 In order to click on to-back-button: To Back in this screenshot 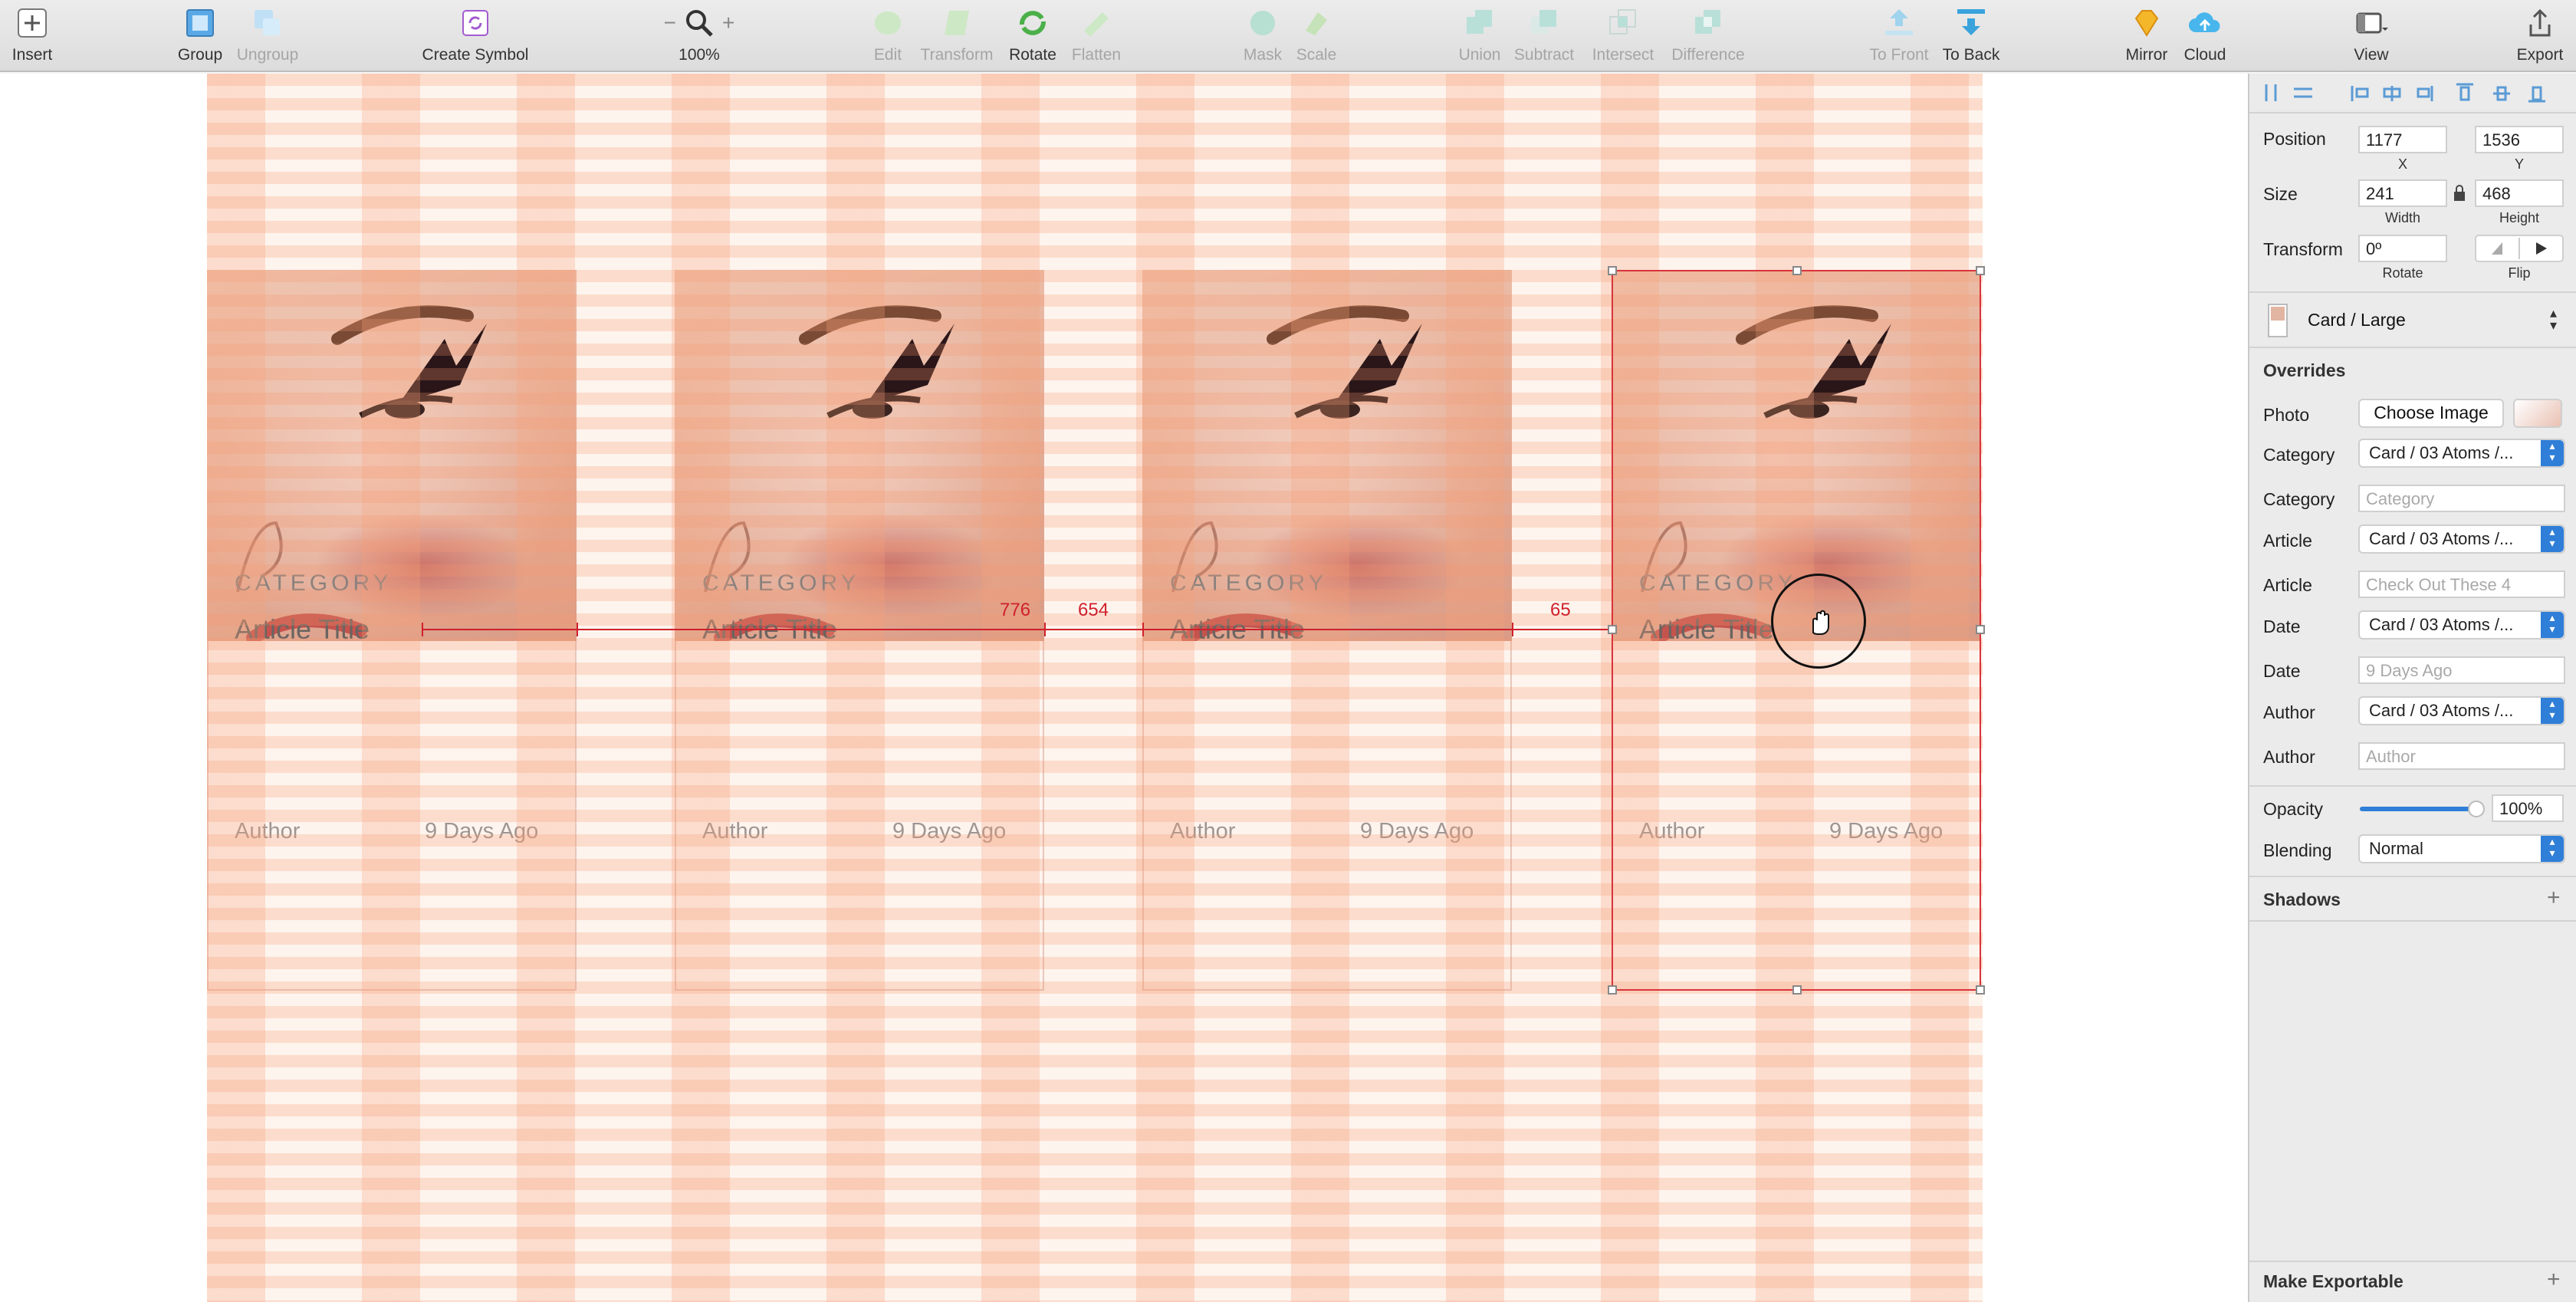, I will do `click(1971, 37)`.